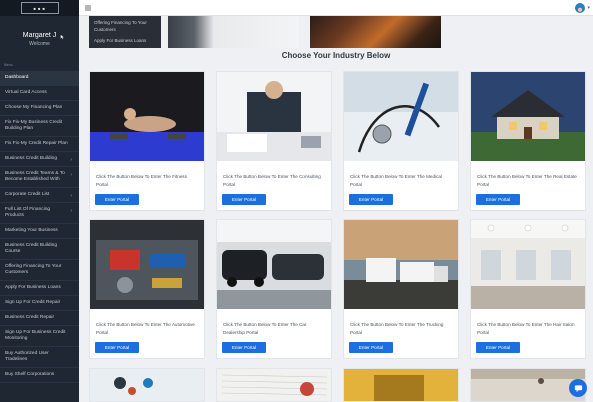 The image size is (593, 402). I want to click on sidebar-item: Fix Fix-My Business Credit Building Plan, so click(39, 126).